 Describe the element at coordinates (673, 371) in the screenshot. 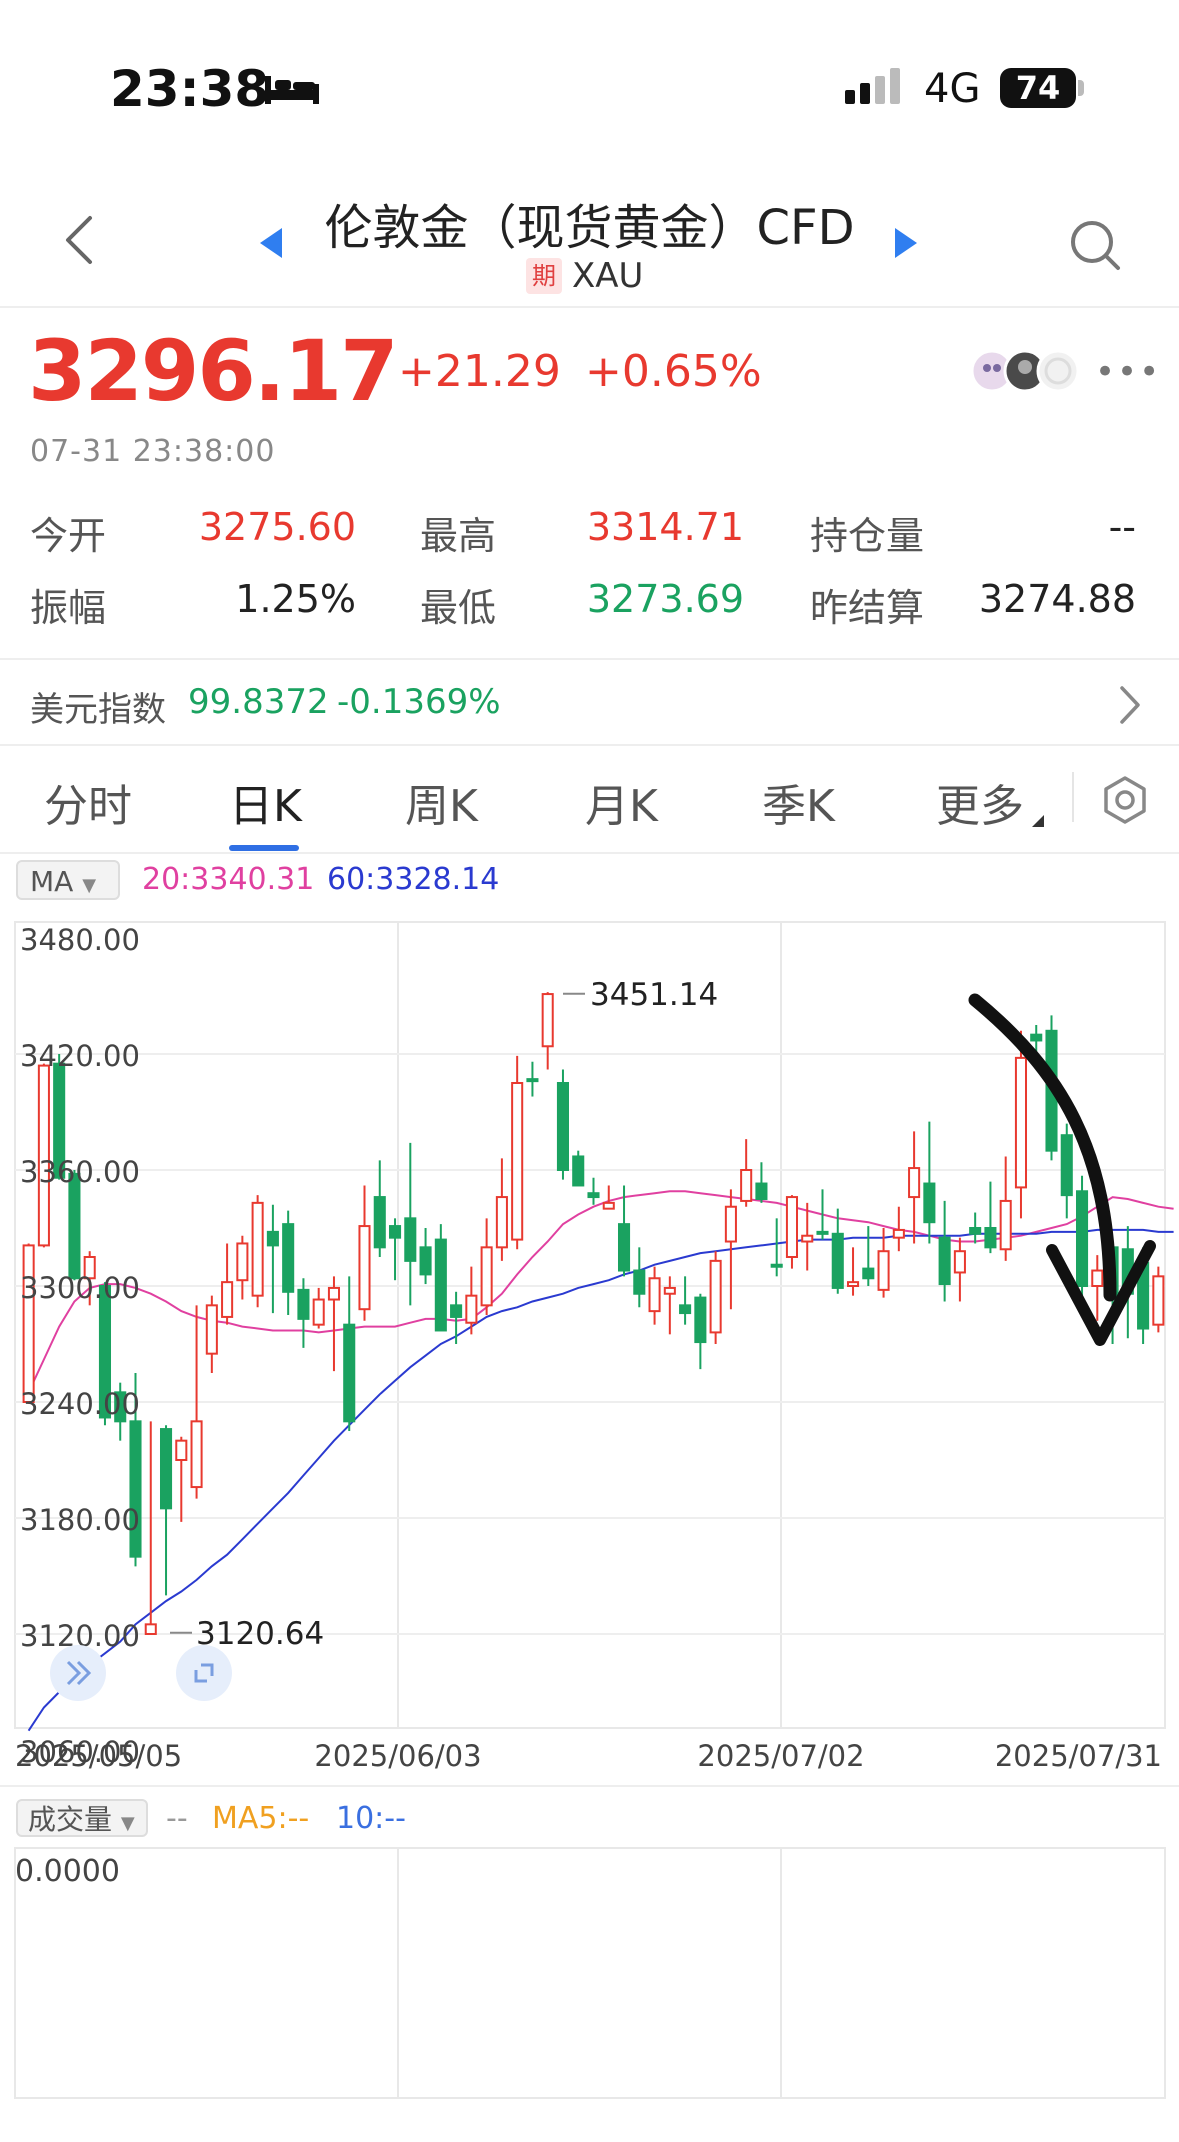

I see `price-change-percent: +0.65%` at that location.